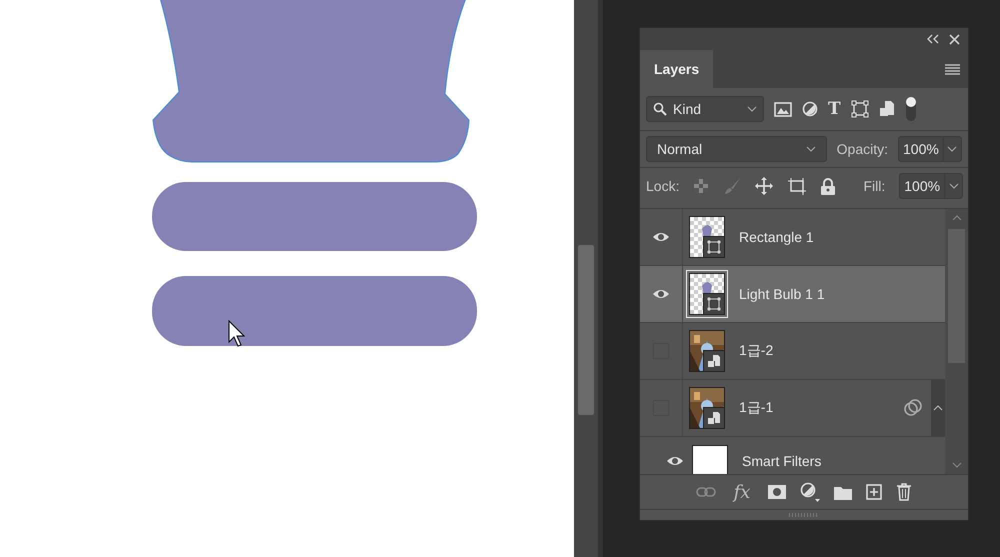 This screenshot has width=1000, height=557. Describe the element at coordinates (677, 69) in the screenshot. I see `layers-tab: Layers` at that location.